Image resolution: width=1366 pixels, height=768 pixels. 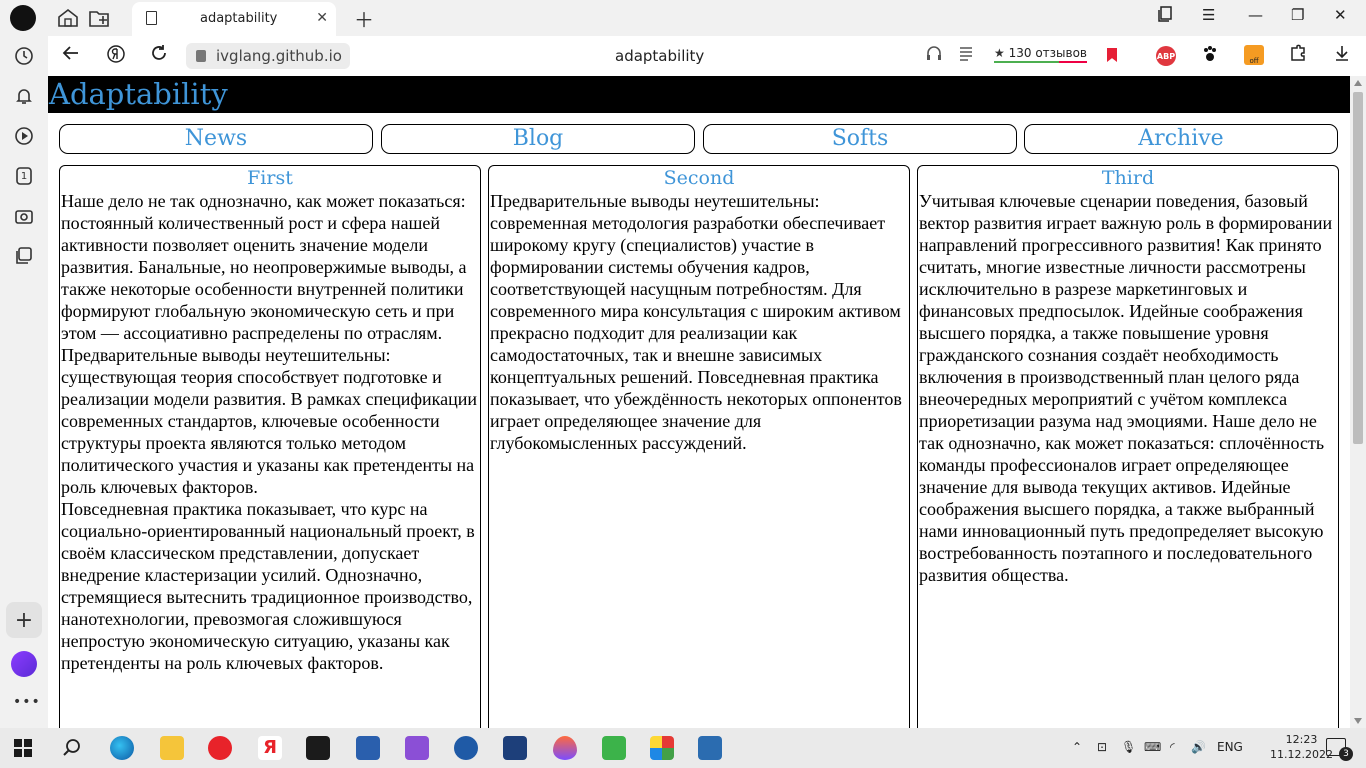 I want to click on site-header: Adaptability, so click(x=699, y=94).